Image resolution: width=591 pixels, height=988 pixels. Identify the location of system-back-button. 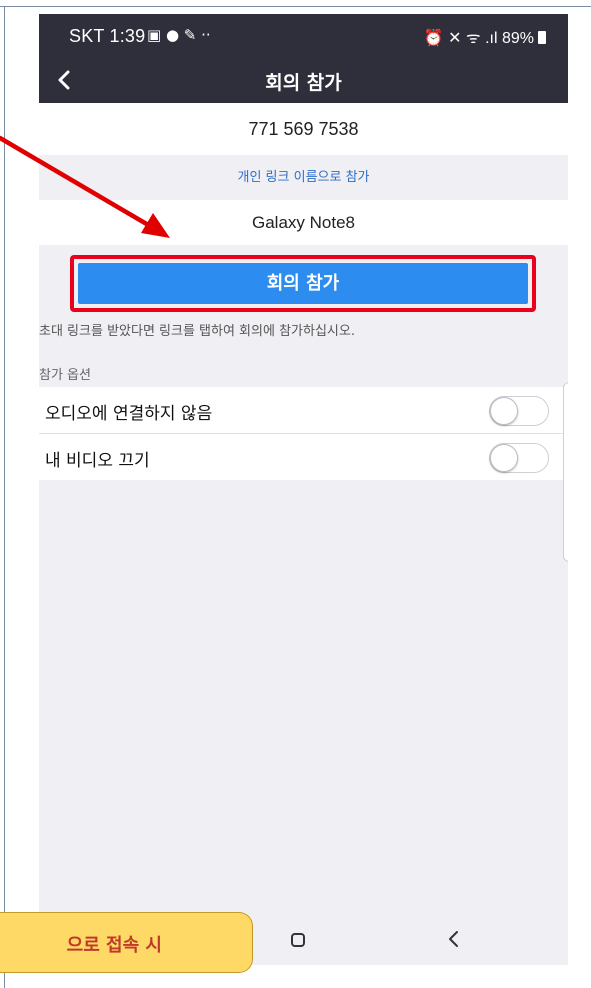
(454, 939).